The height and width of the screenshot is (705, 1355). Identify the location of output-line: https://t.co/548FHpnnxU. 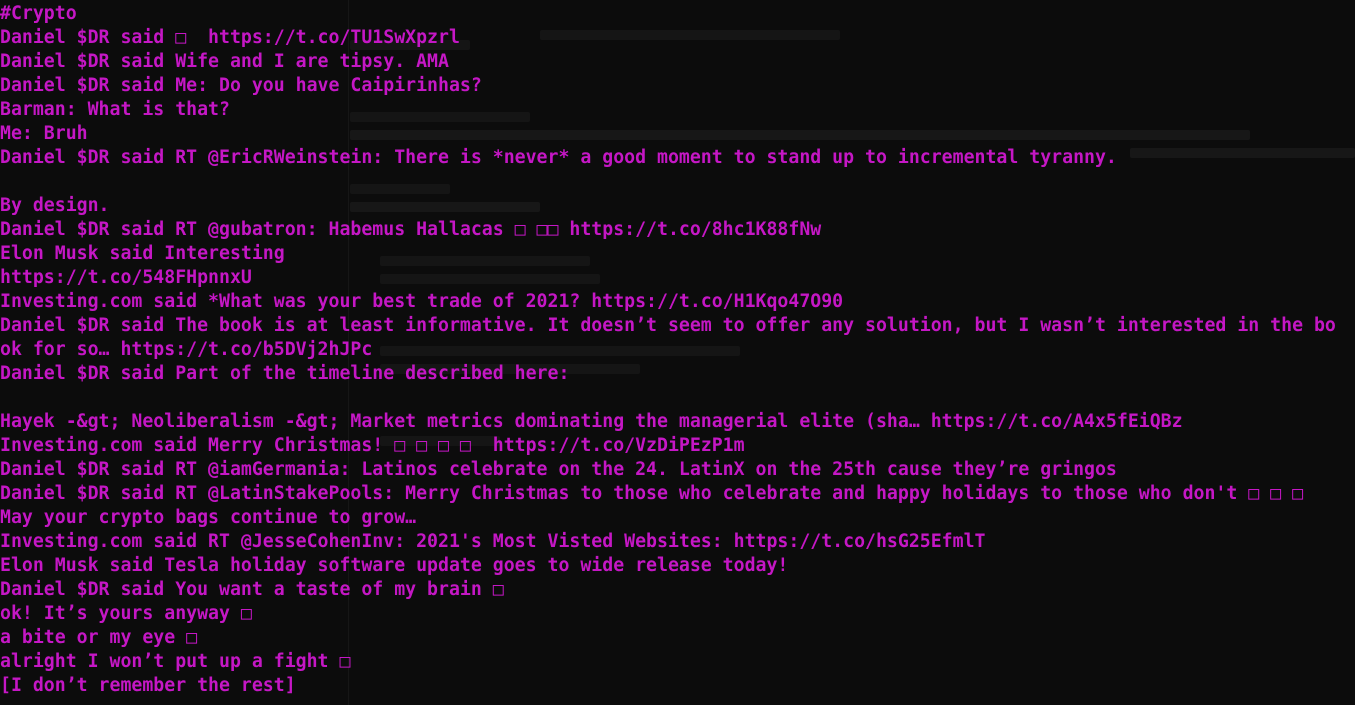
(126, 277).